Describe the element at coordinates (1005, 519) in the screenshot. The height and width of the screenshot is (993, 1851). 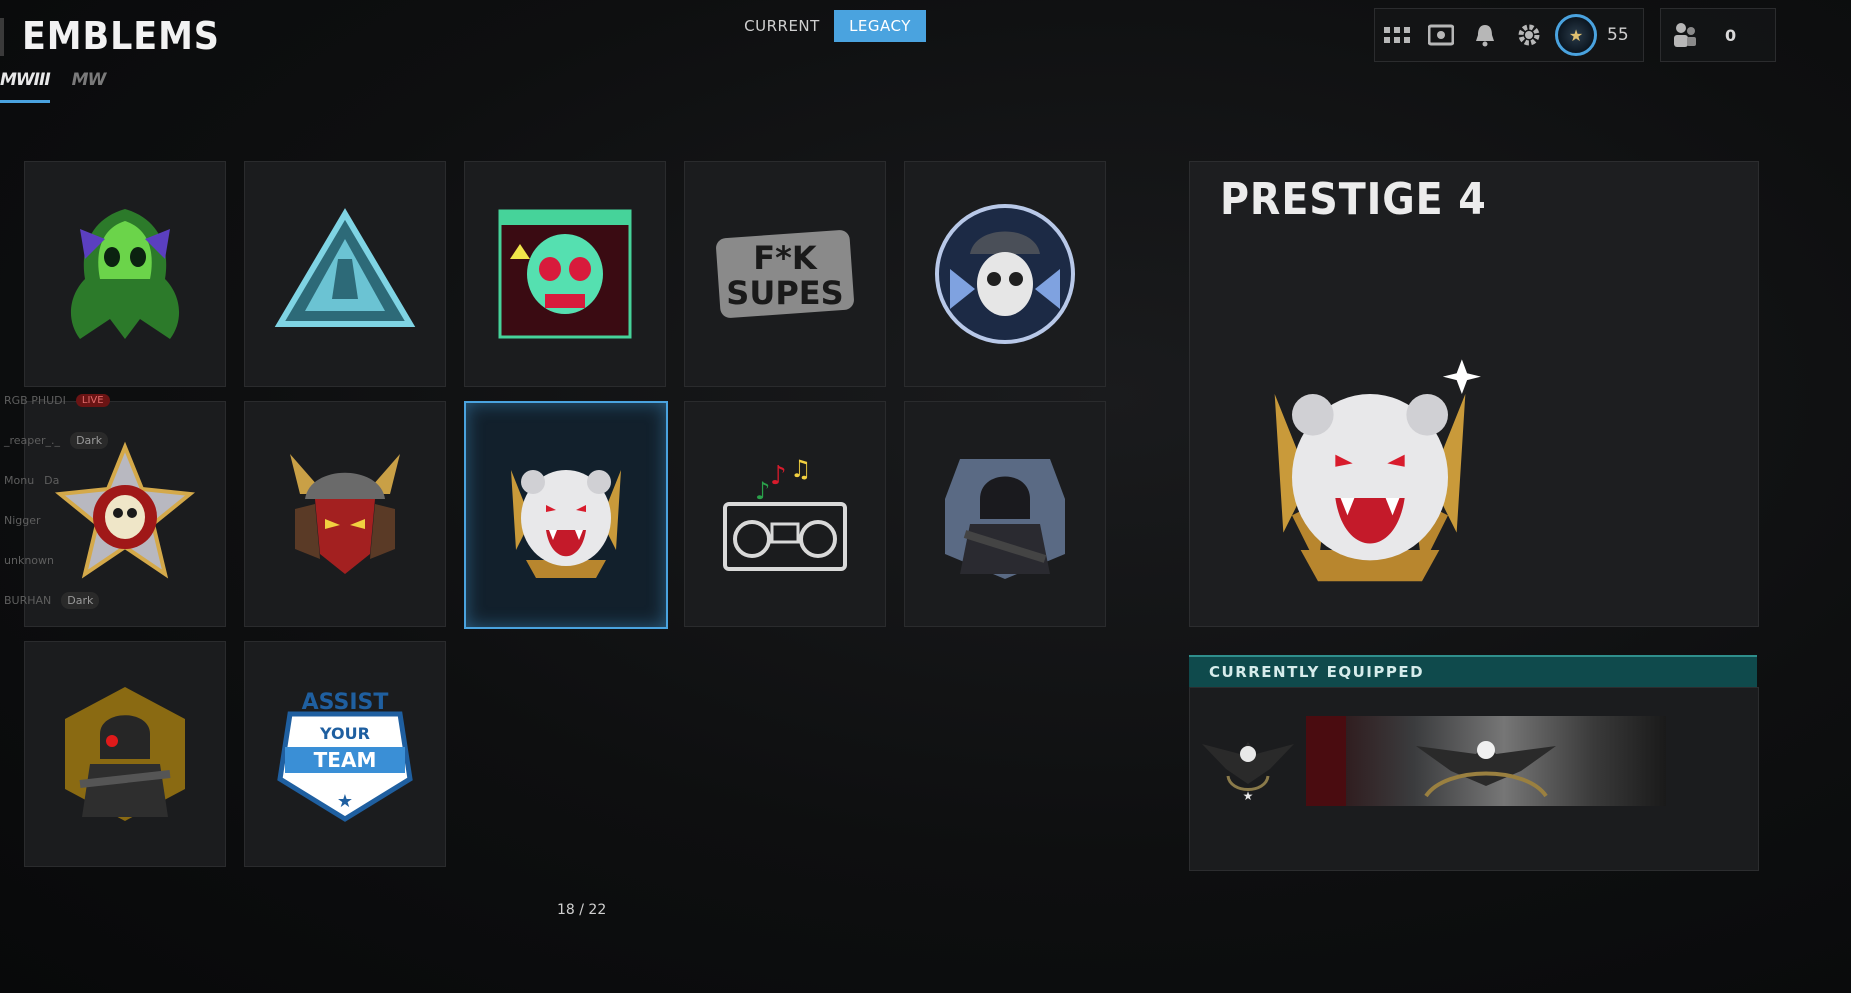
I see `hooded-operator-emblem` at that location.